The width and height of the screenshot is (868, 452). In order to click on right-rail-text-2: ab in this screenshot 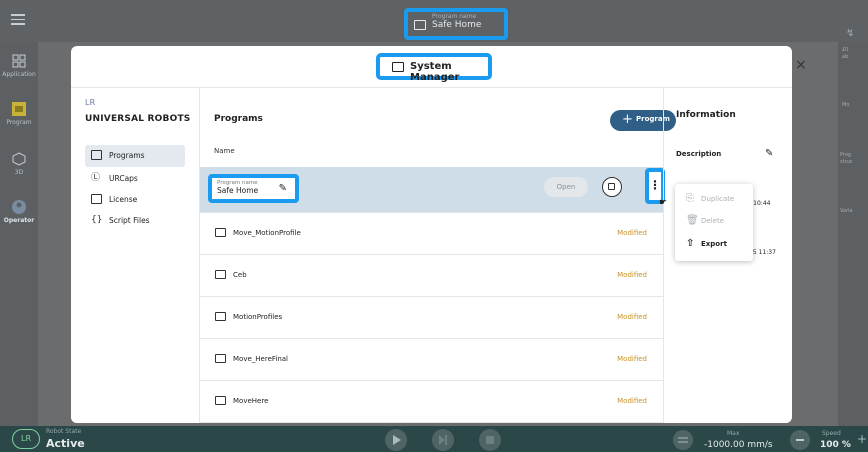, I will do `click(845, 57)`.